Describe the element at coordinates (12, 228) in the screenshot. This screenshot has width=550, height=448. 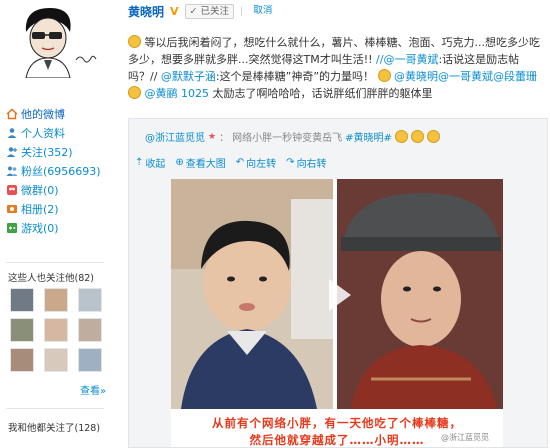
I see `game-icon` at that location.